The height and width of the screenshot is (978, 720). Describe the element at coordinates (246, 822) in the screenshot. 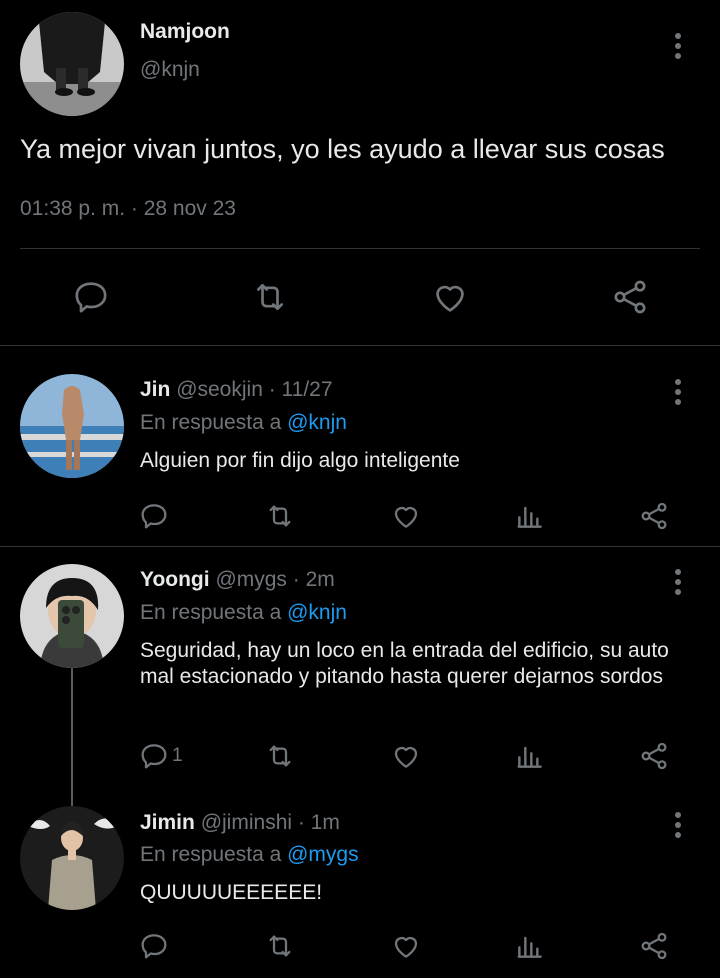

I see `author-handle: @jiminshi` at that location.